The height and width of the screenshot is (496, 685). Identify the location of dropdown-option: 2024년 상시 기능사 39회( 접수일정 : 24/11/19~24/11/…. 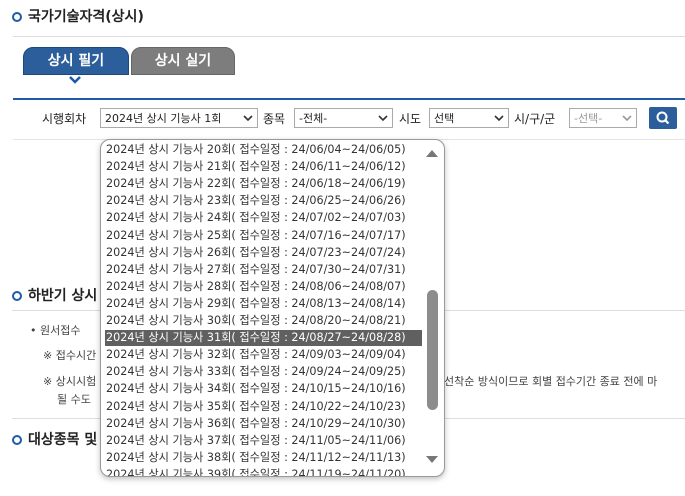
(263, 471).